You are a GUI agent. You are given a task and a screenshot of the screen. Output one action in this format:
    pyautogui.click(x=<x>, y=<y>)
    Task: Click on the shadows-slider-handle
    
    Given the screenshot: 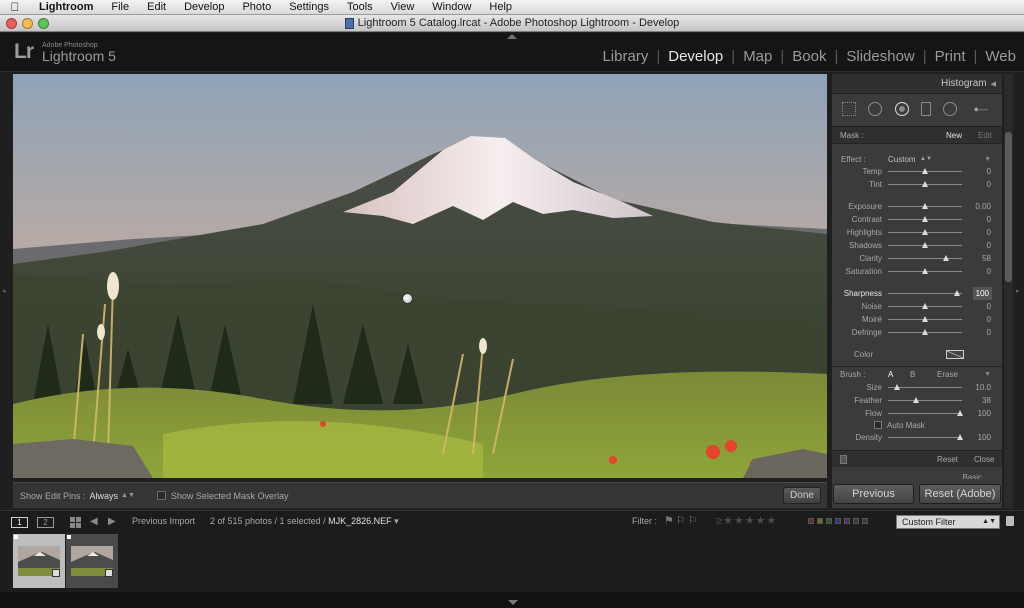 What is the action you would take?
    pyautogui.click(x=925, y=245)
    